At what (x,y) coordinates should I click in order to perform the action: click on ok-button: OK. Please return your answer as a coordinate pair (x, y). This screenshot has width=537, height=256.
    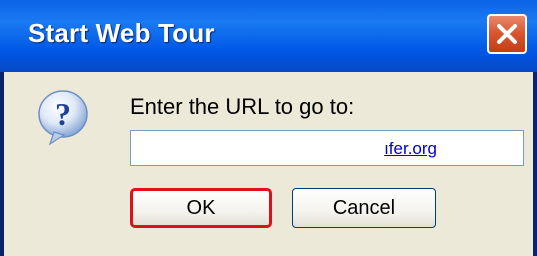
    Looking at the image, I should click on (201, 208).